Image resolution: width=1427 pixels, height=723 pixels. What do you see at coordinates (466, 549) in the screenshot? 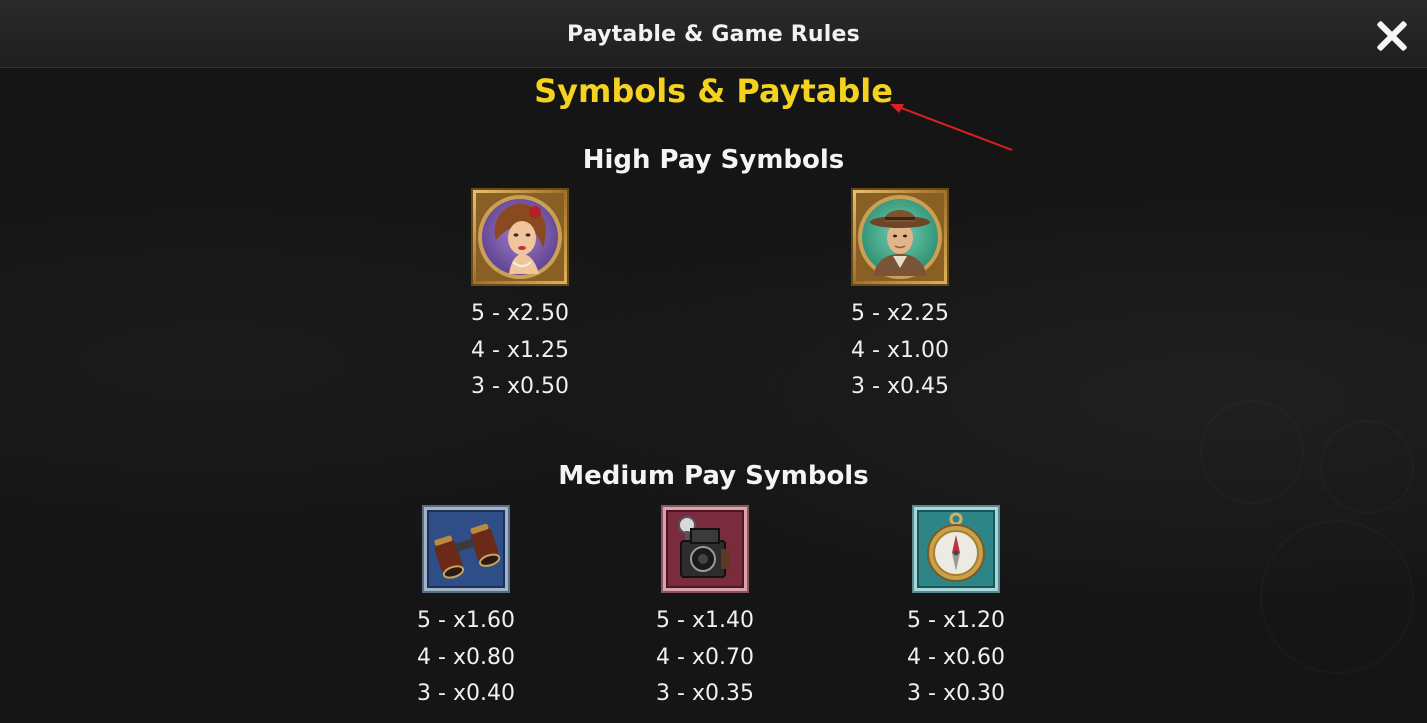
I see `binoculars-icon` at bounding box center [466, 549].